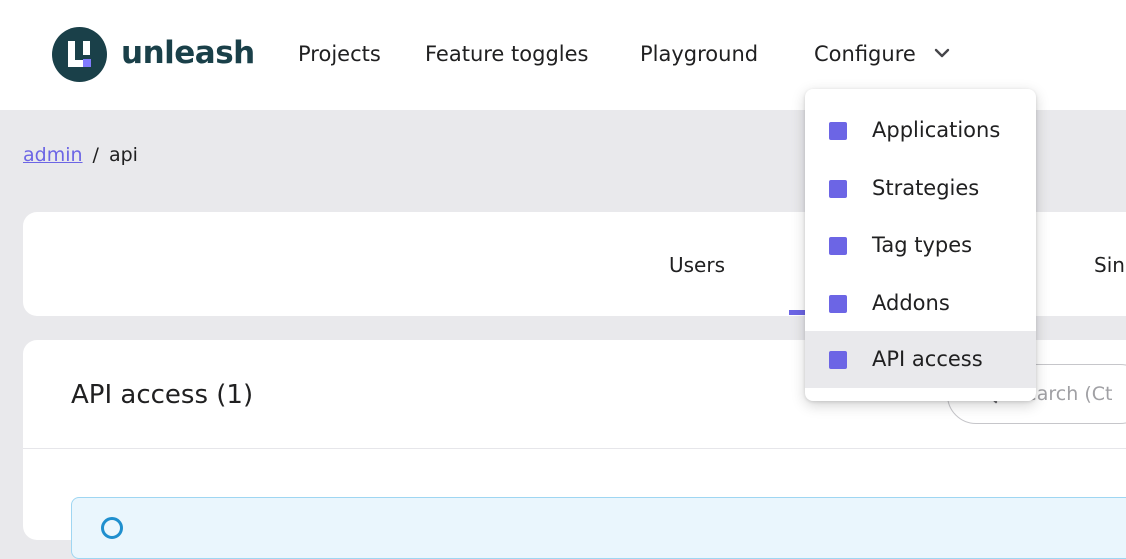  What do you see at coordinates (188, 53) in the screenshot?
I see `brand-name: unleash` at bounding box center [188, 53].